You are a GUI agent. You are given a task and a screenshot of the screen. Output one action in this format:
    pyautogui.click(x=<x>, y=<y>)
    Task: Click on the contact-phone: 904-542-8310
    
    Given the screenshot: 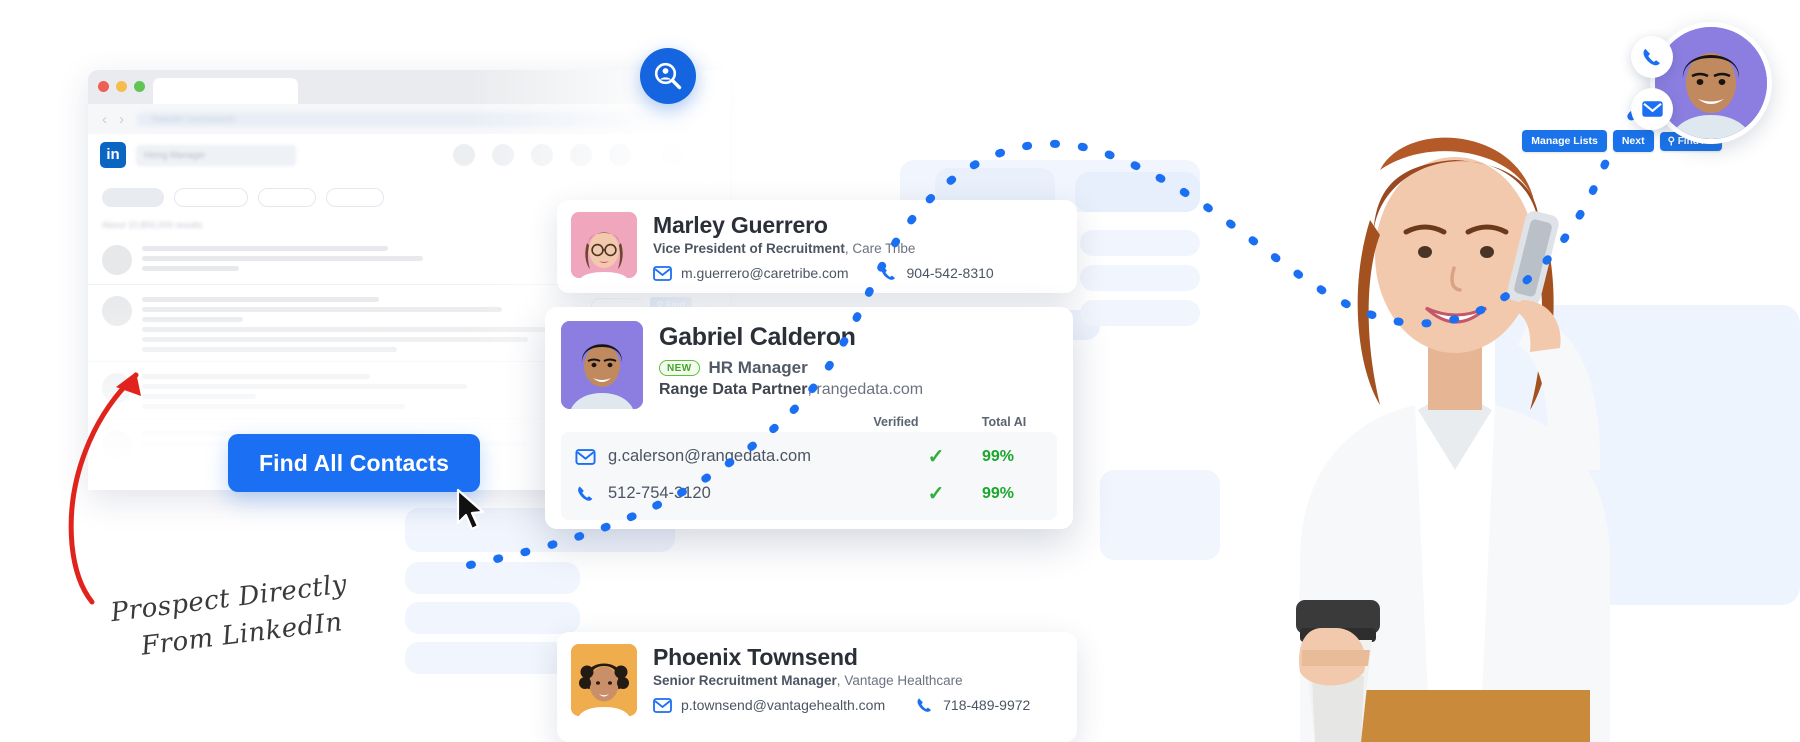 What is the action you would take?
    pyautogui.click(x=936, y=273)
    